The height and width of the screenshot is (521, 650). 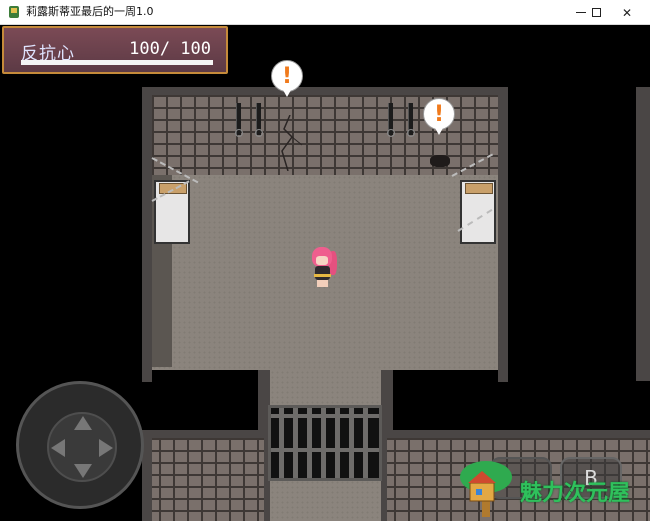 What do you see at coordinates (325, 12) in the screenshot?
I see `window-titlebar: 莉露斯蒂亚最后的一周1.0 ✕` at bounding box center [325, 12].